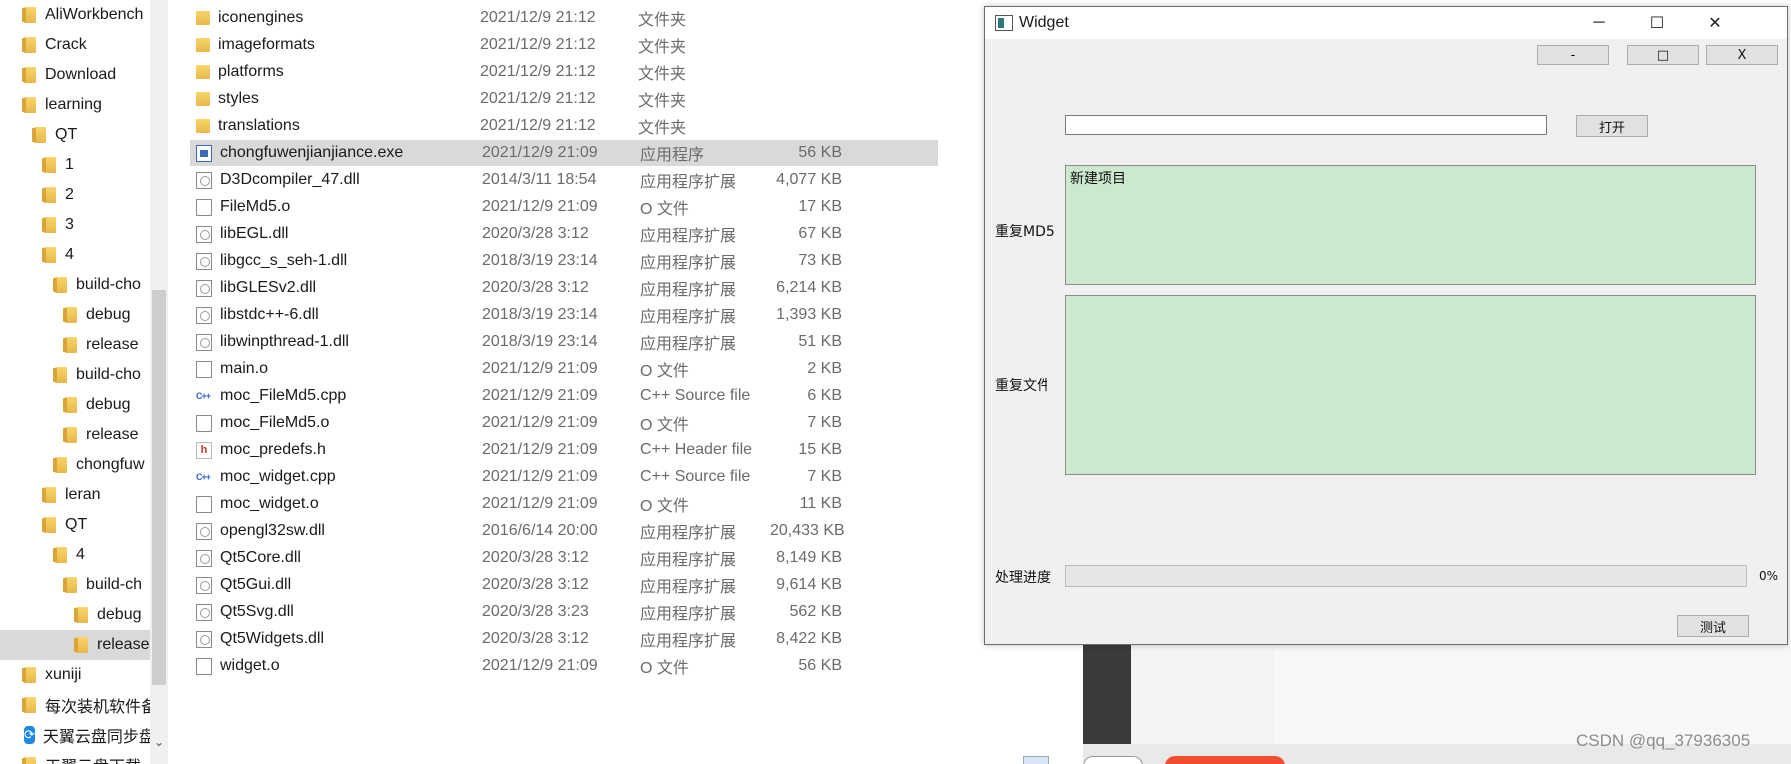  I want to click on window-minimize-icon: ─, so click(1599, 23).